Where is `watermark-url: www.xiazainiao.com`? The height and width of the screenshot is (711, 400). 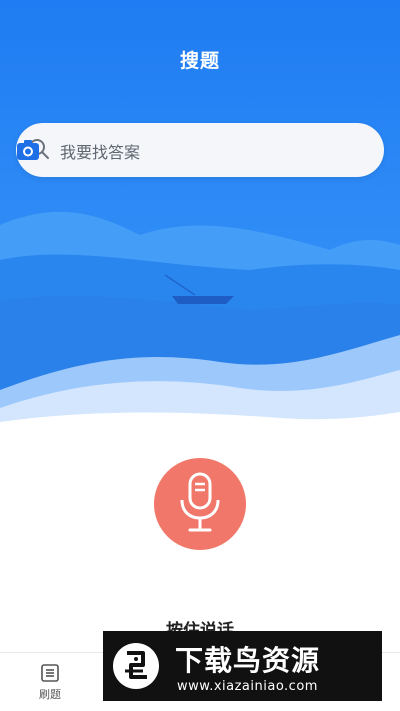 watermark-url: www.xiazainiao.com is located at coordinates (247, 686).